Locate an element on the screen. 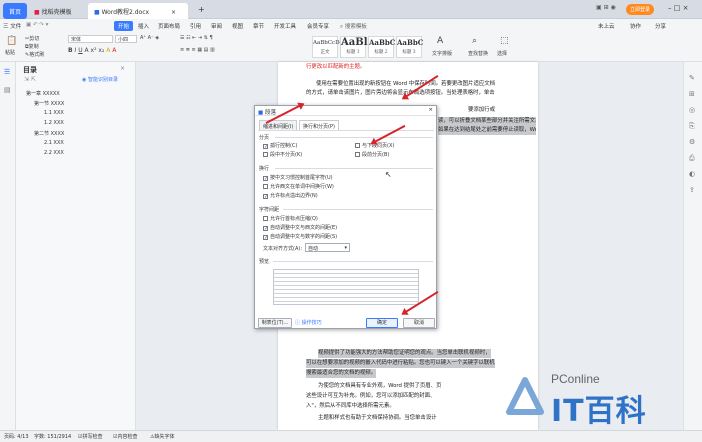  toc-item: 第一章 XXXXX is located at coordinates (43, 93).